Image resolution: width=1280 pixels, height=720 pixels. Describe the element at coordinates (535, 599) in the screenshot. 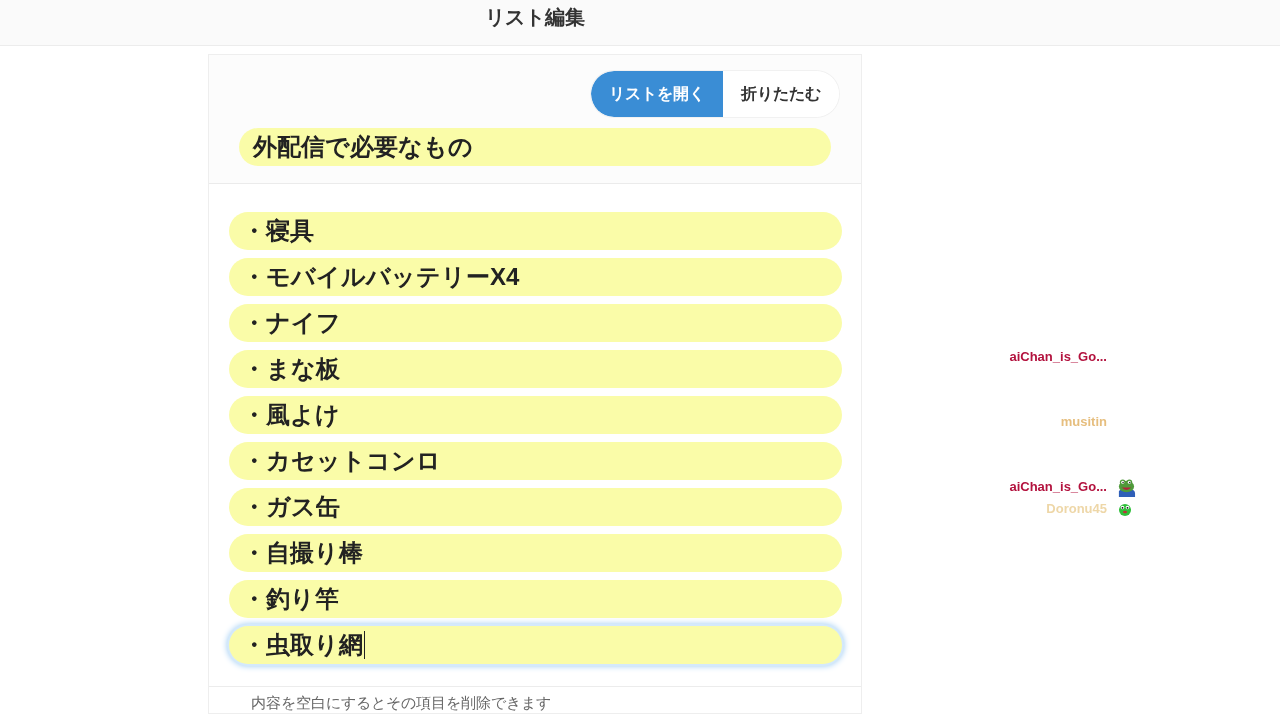

I see `list-item-field: ・釣り竿` at that location.